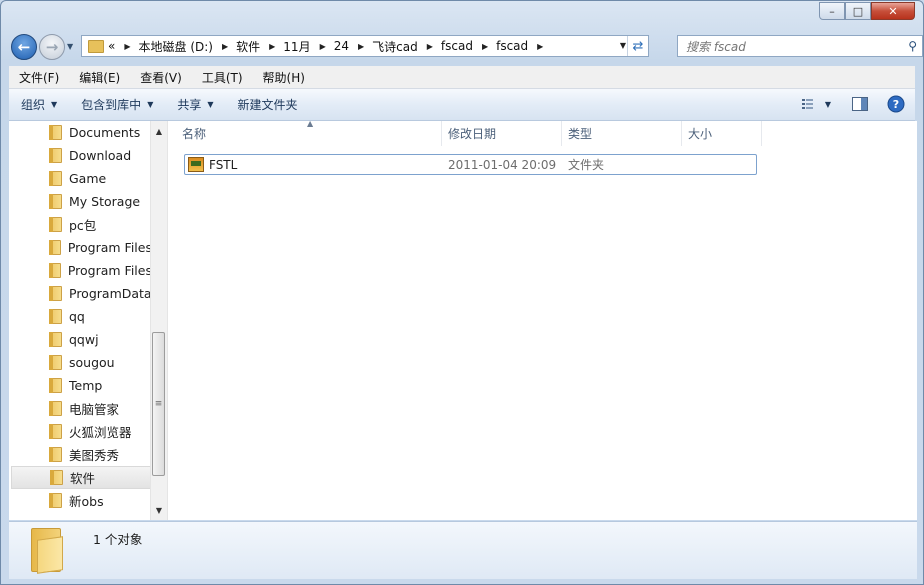 The width and height of the screenshot is (924, 585). Describe the element at coordinates (111, 105) in the screenshot. I see `include-library-label: 包含到库中` at that location.